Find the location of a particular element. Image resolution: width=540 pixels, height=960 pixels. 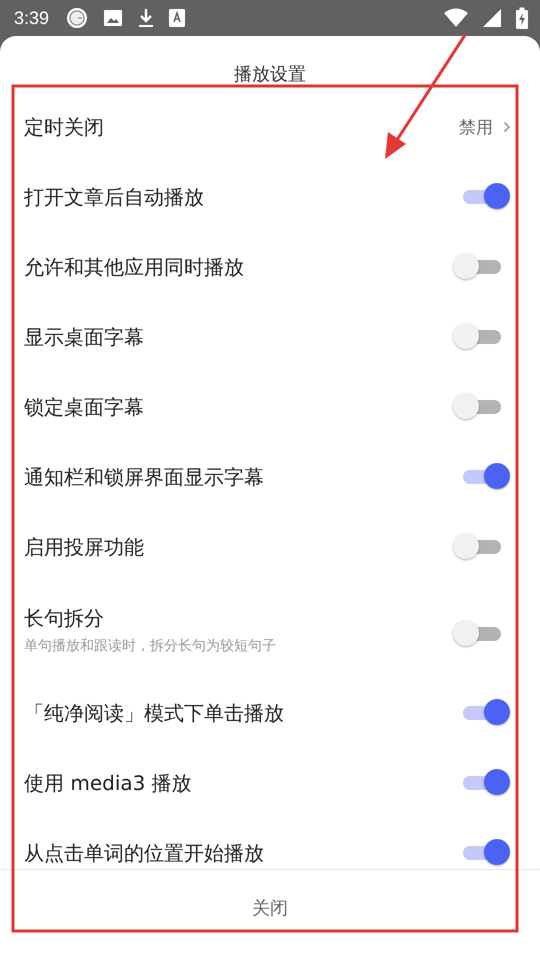

setting-label: 打开文章后自动播放 is located at coordinates (114, 197).